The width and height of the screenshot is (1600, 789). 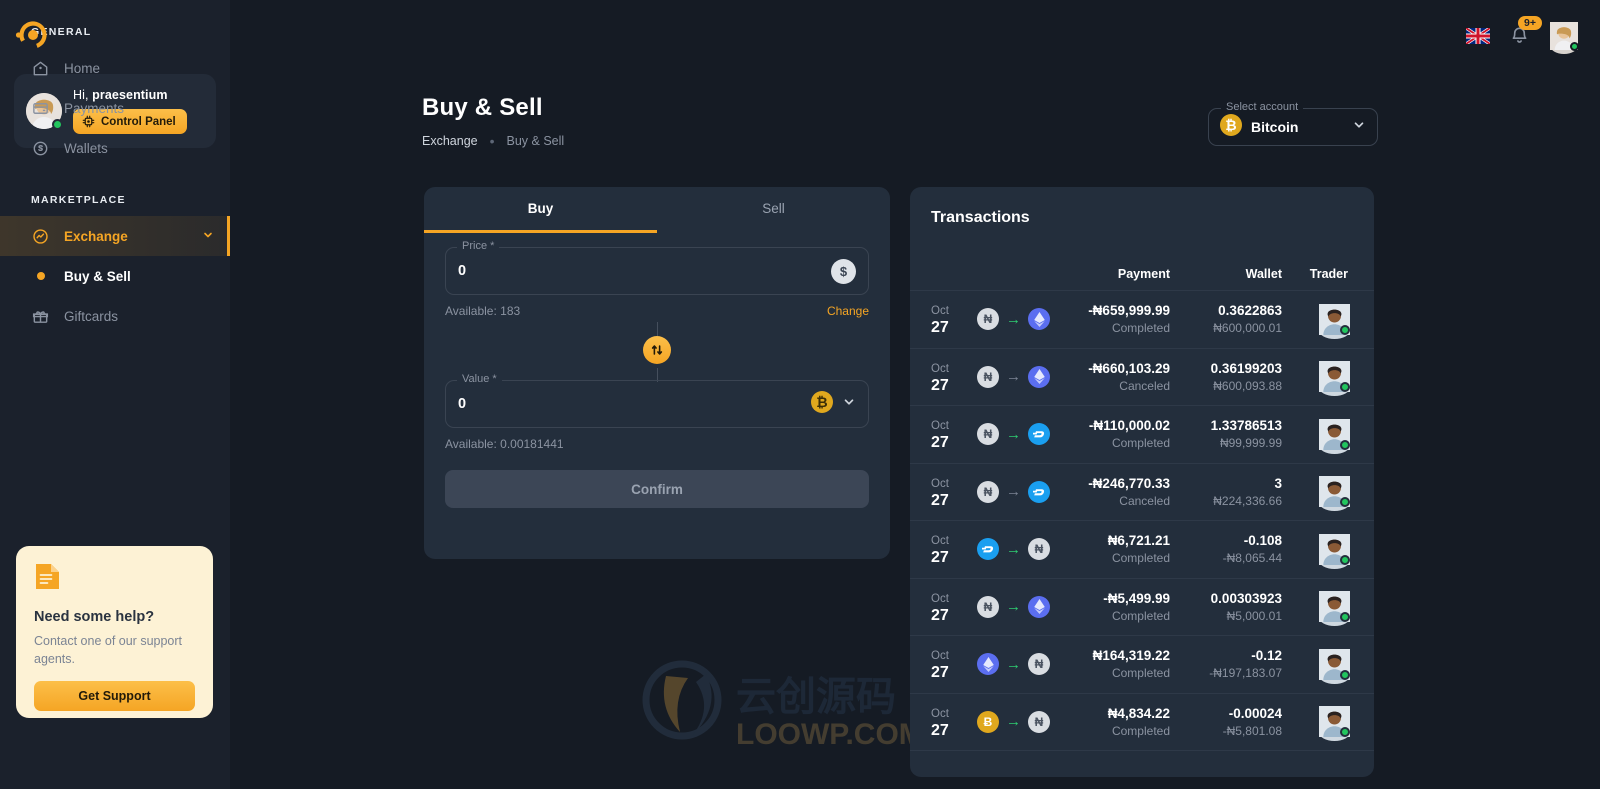 I want to click on transaction-wallet-amount: 1.33786513, so click(x=1246, y=426).